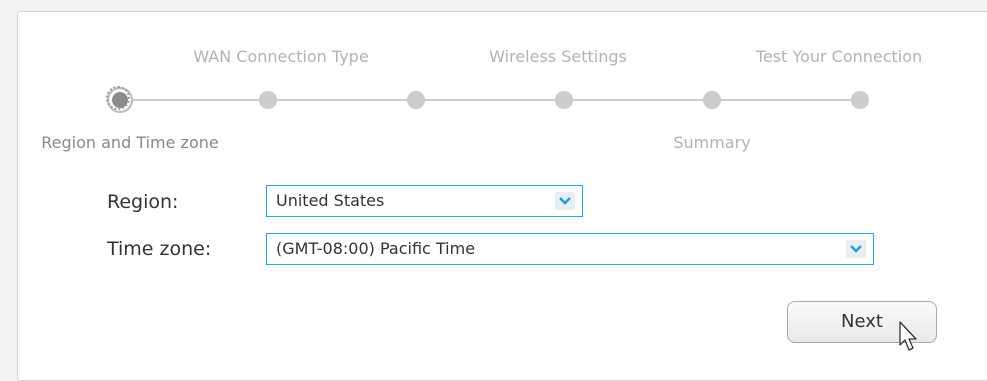 This screenshot has height=381, width=987. What do you see at coordinates (839, 56) in the screenshot?
I see `step-label-test-your-connection: Test Your Connection` at bounding box center [839, 56].